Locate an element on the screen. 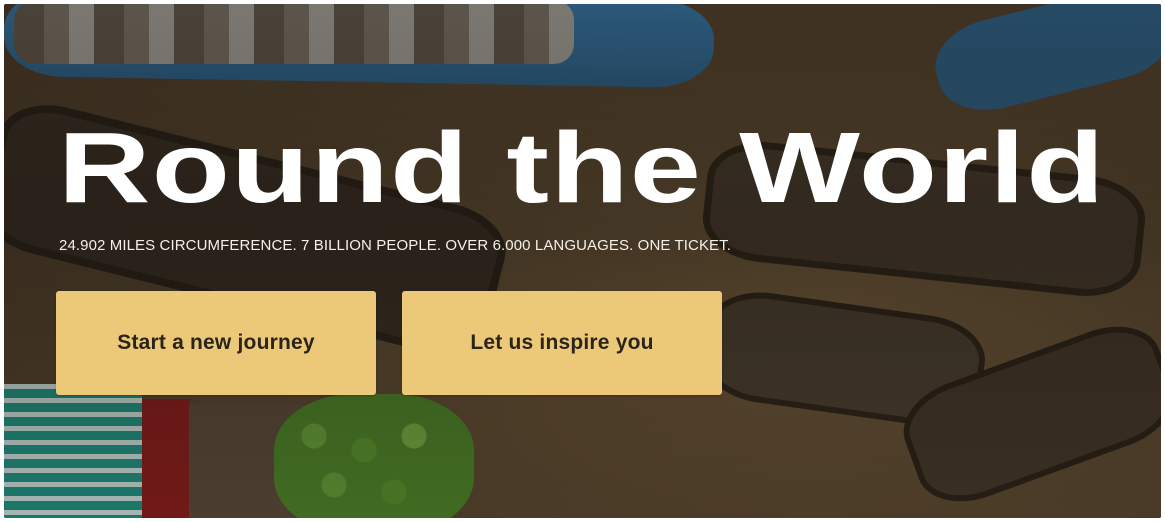 This screenshot has height=522, width=1165. inspire-me-button: Let us inspire you is located at coordinates (562, 343).